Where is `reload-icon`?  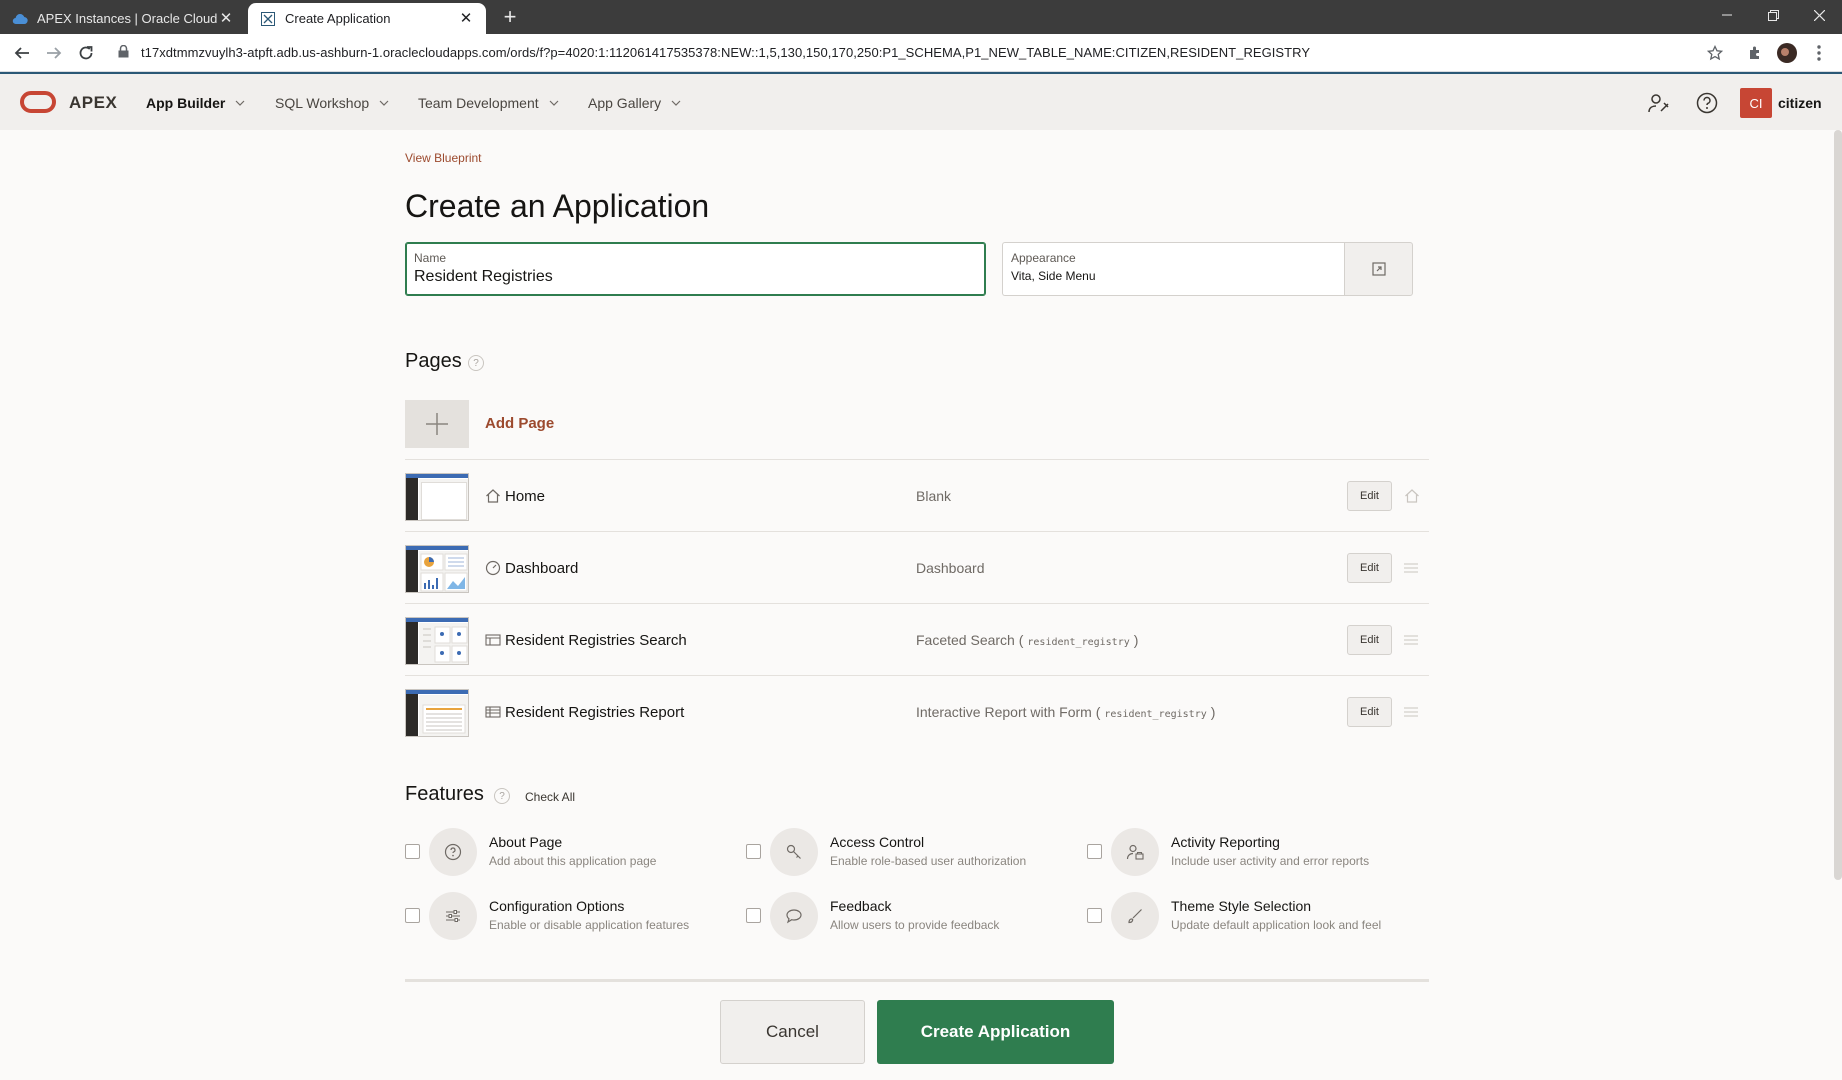 reload-icon is located at coordinates (86, 53).